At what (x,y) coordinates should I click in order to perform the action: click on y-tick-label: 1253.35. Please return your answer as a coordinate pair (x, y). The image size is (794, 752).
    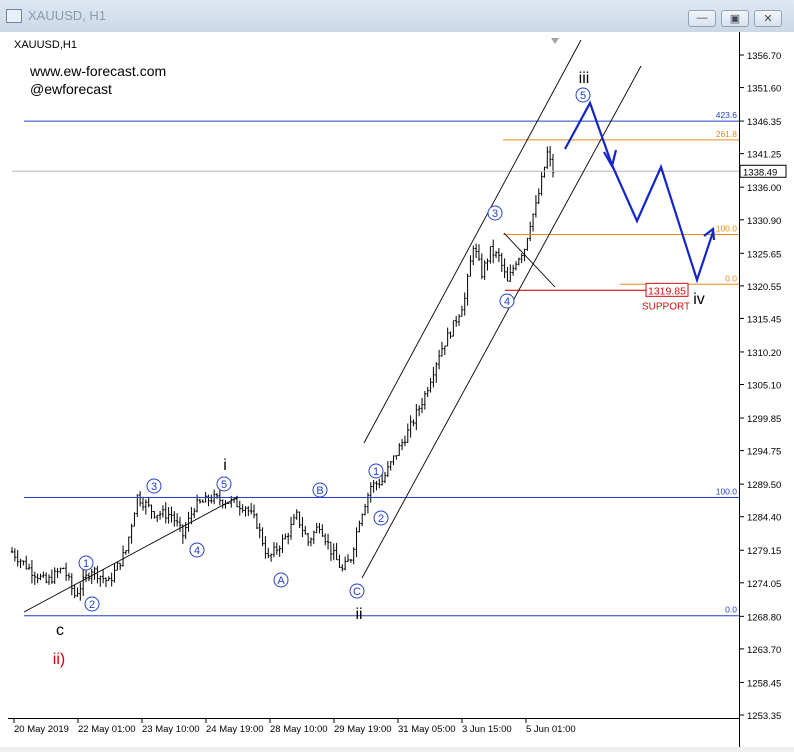
    Looking at the image, I should click on (764, 716).